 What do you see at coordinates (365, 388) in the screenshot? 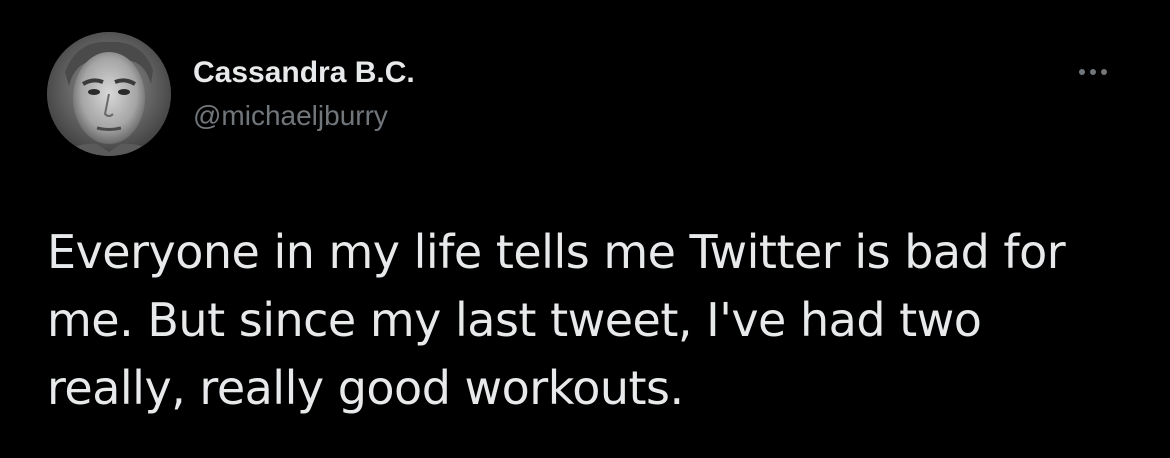
I see `tweet-text-line: really, really good workouts.` at bounding box center [365, 388].